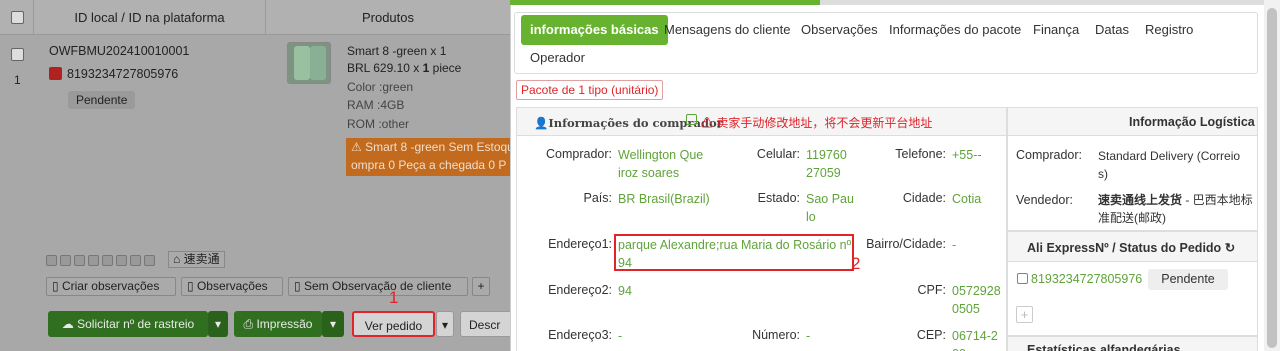 The width and height of the screenshot is (1280, 351). Describe the element at coordinates (481, 286) in the screenshot. I see `add-observation-button: +` at that location.